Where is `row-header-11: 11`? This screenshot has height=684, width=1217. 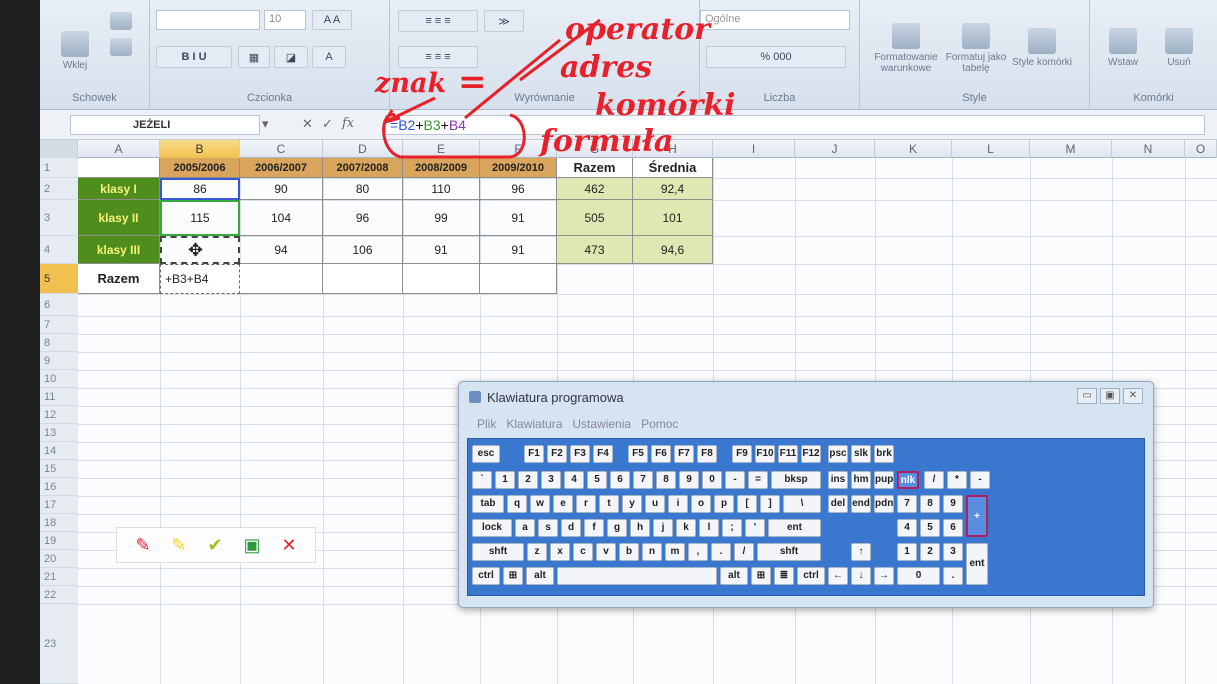 row-header-11: 11 is located at coordinates (59, 397).